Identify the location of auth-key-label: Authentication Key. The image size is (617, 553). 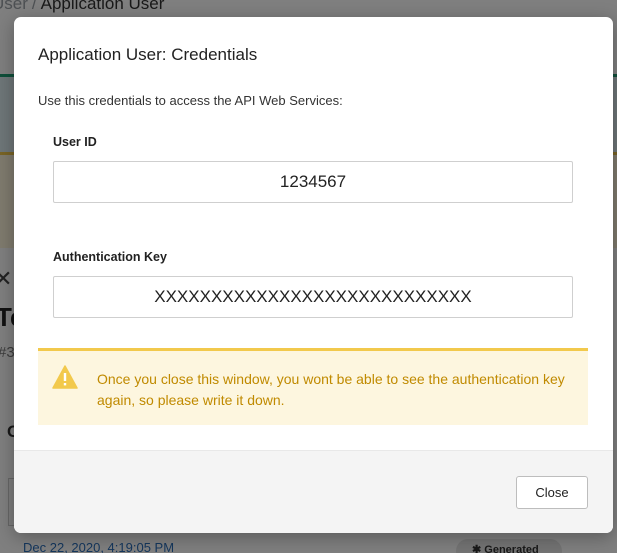
(110, 257).